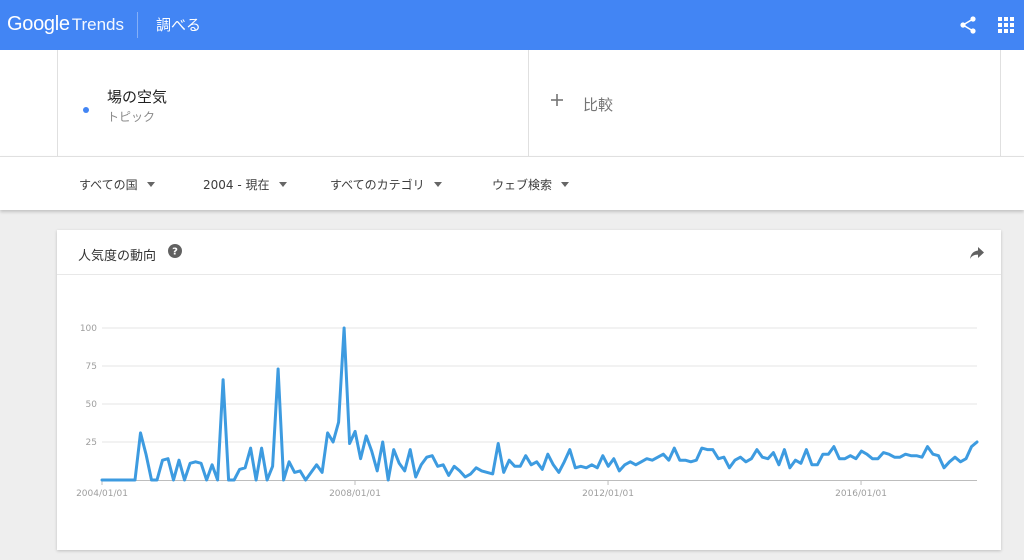 The image size is (1024, 560). What do you see at coordinates (236, 185) in the screenshot?
I see `time-range-label: 2004 - 現在` at bounding box center [236, 185].